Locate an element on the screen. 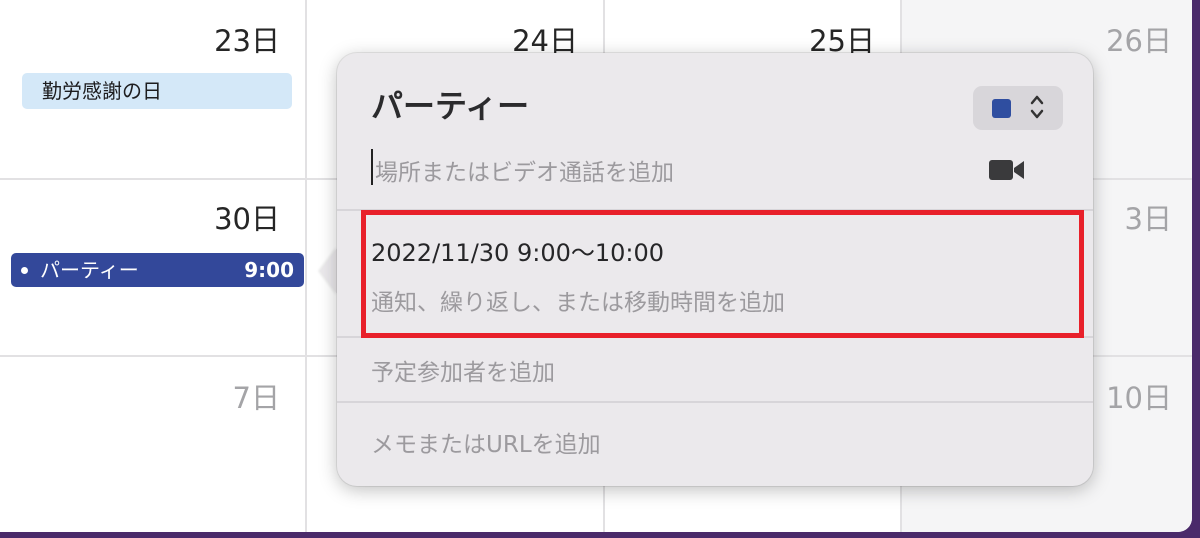  annotation-highlight-box is located at coordinates (722, 274).